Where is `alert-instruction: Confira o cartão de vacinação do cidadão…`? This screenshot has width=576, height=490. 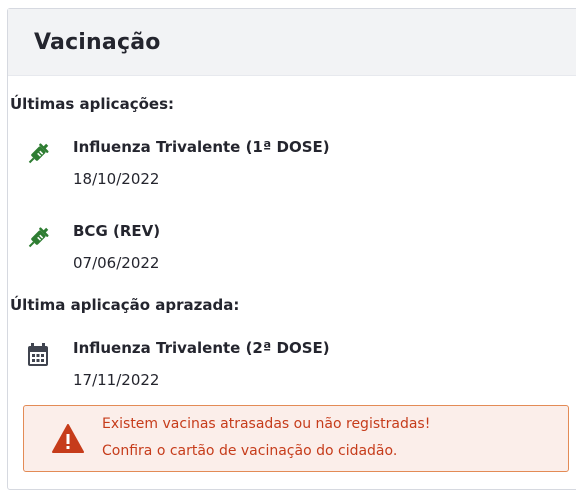 alert-instruction: Confira o cartão de vacinação do cidadão… is located at coordinates (250, 451).